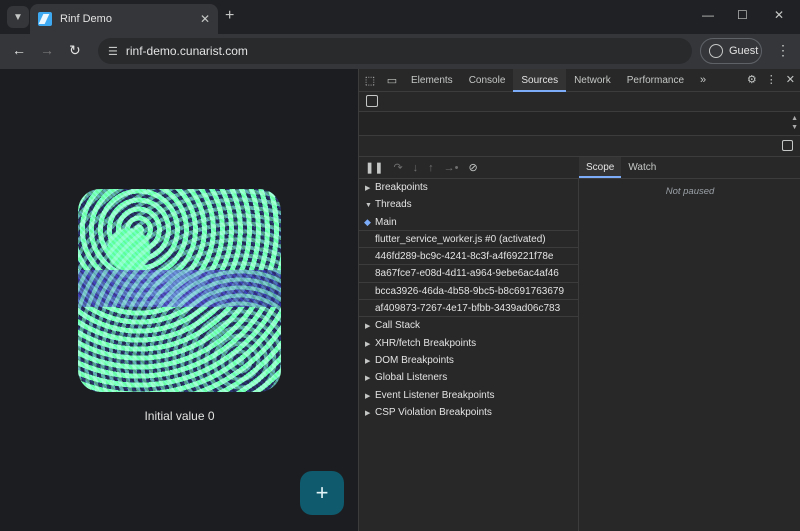 This screenshot has height=531, width=800. Describe the element at coordinates (468, 187) in the screenshot. I see `section-breakpoints: ▶ Breakpoints` at that location.